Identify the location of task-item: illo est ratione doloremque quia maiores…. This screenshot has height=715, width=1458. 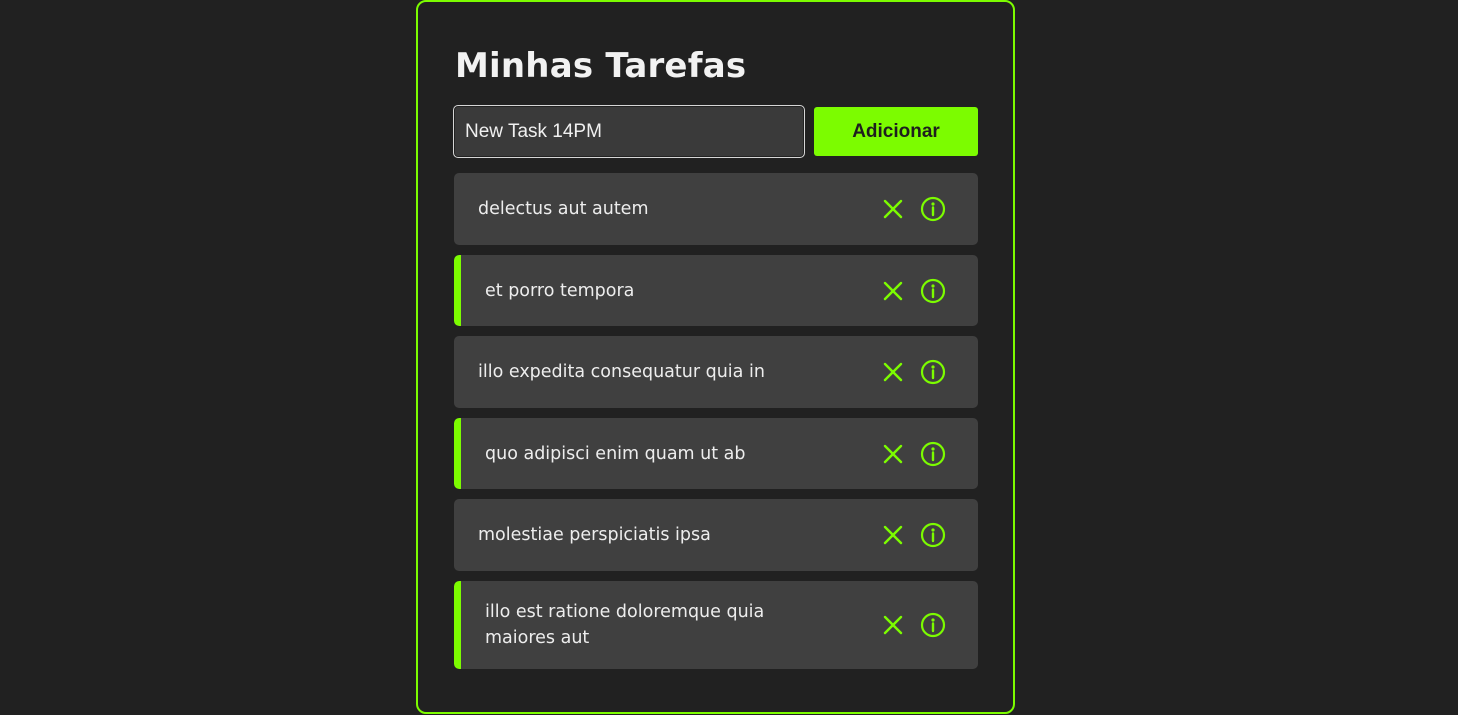
(716, 625).